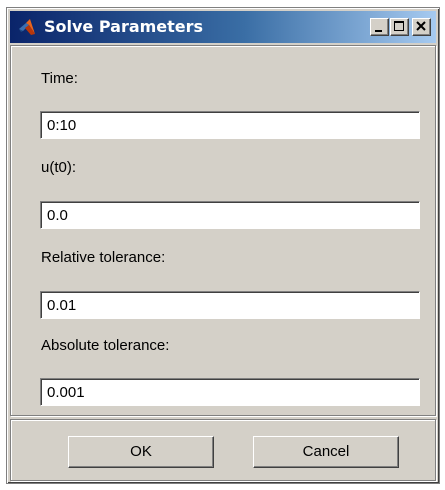 This screenshot has height=490, width=445. Describe the element at coordinates (230, 392) in the screenshot. I see `absolute-tolerance-input` at that location.